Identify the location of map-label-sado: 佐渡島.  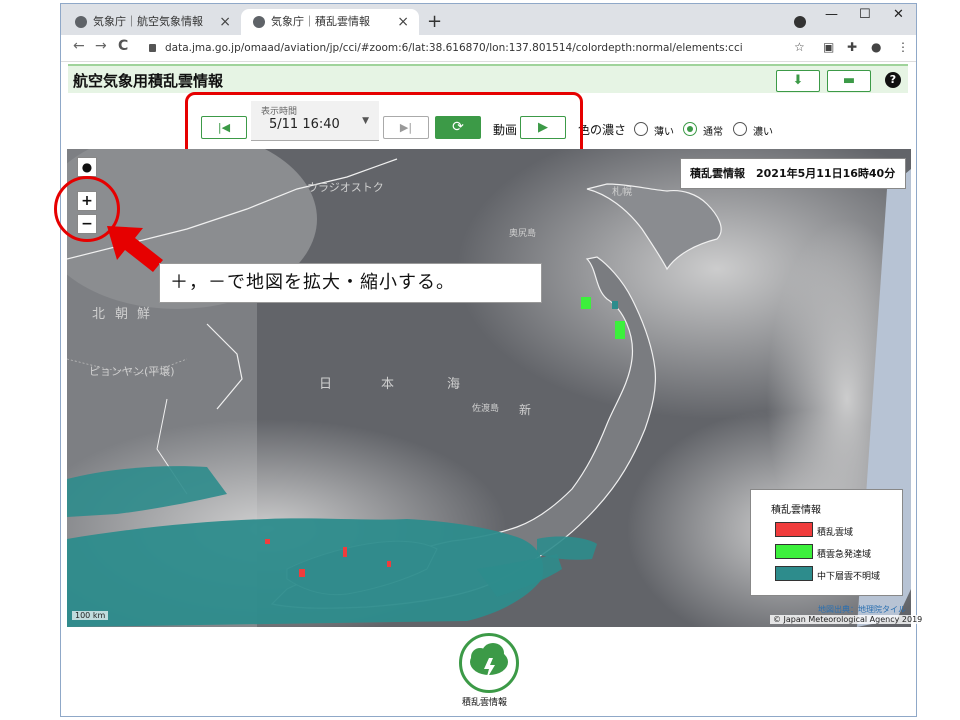
(486, 409).